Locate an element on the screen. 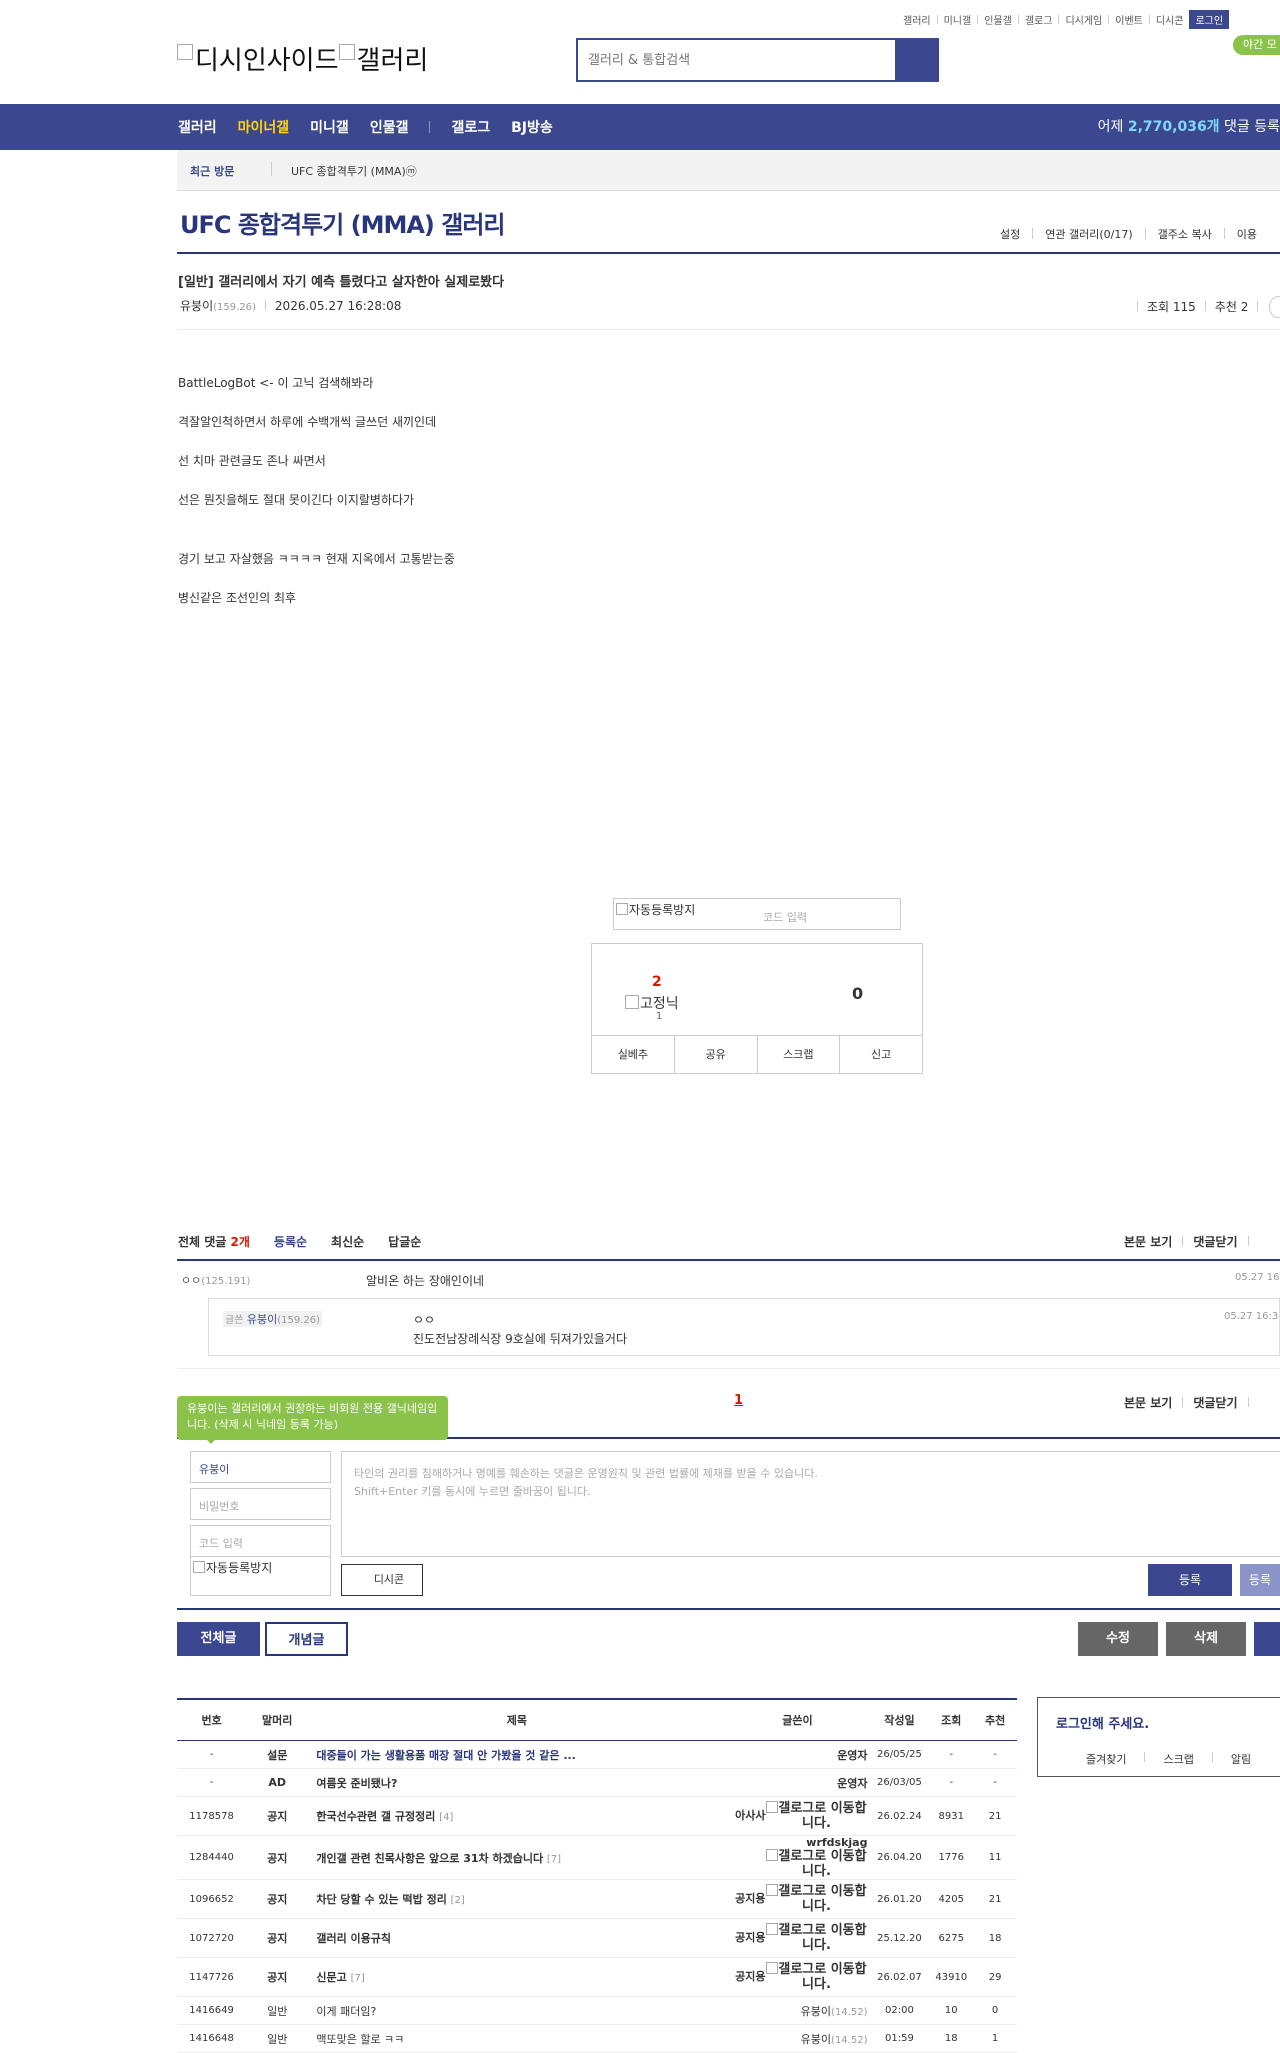 The image size is (1280, 2053). util-link-gallery: 갤러리 is located at coordinates (917, 19).